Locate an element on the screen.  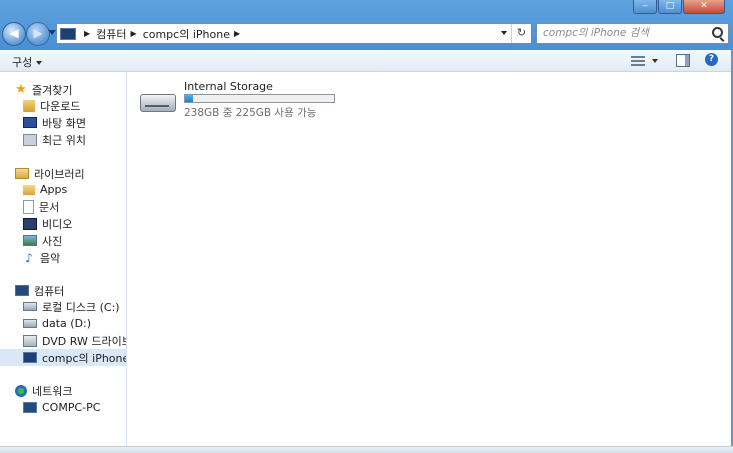
sidebar-item-data-d: data (D:) is located at coordinates (63, 323).